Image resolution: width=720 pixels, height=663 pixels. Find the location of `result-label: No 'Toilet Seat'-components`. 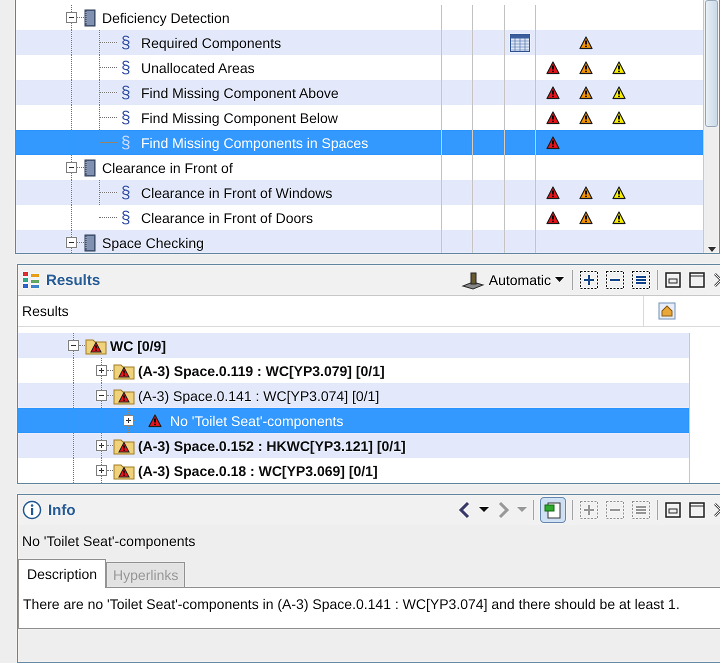

result-label: No 'Toilet Seat'-components is located at coordinates (257, 420).